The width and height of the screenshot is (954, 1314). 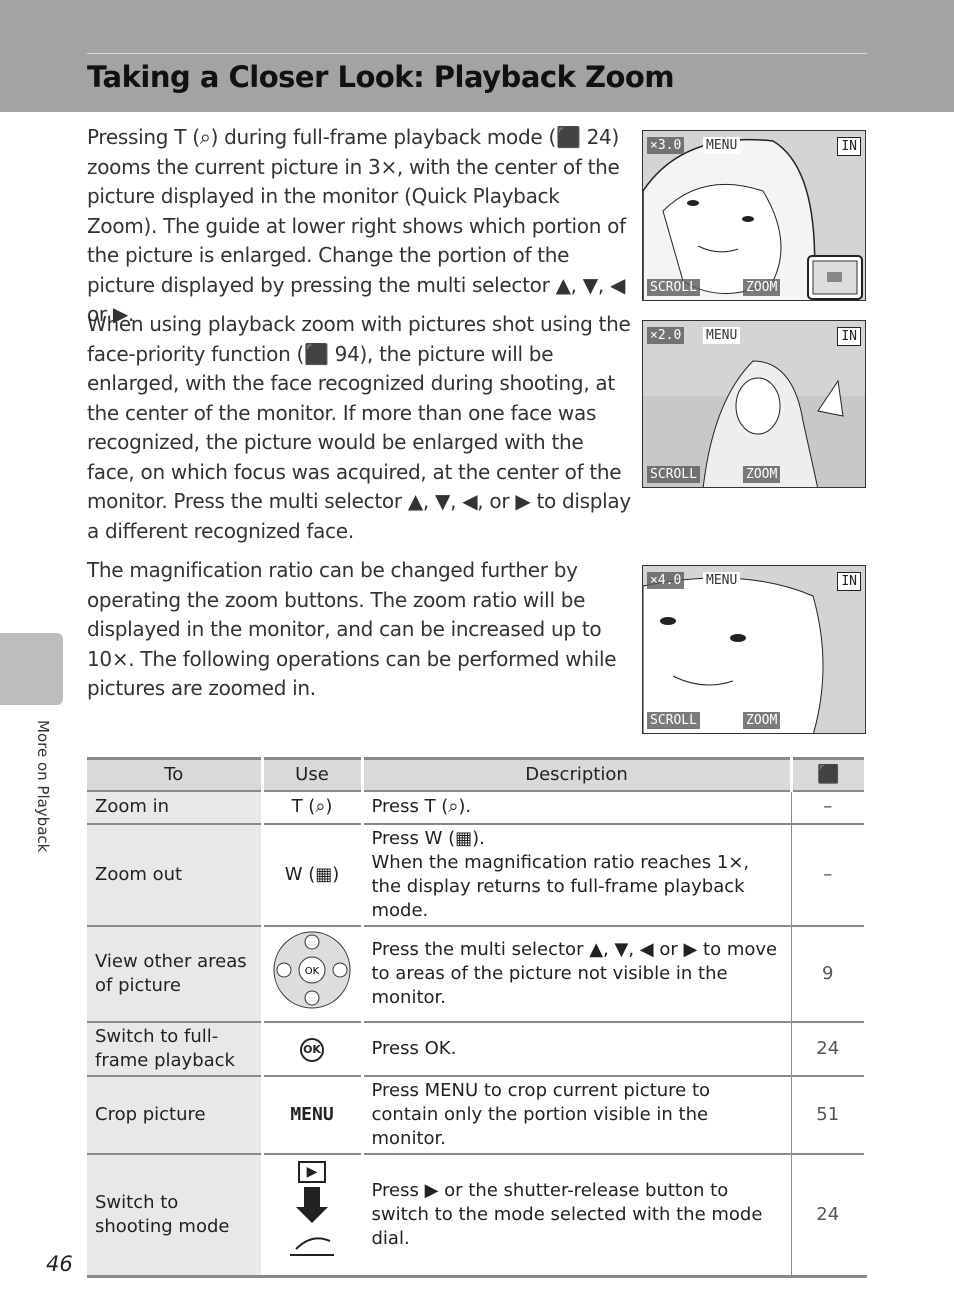 What do you see at coordinates (175, 1048) in the screenshot?
I see `cell-to: Switch to full-frame playback` at bounding box center [175, 1048].